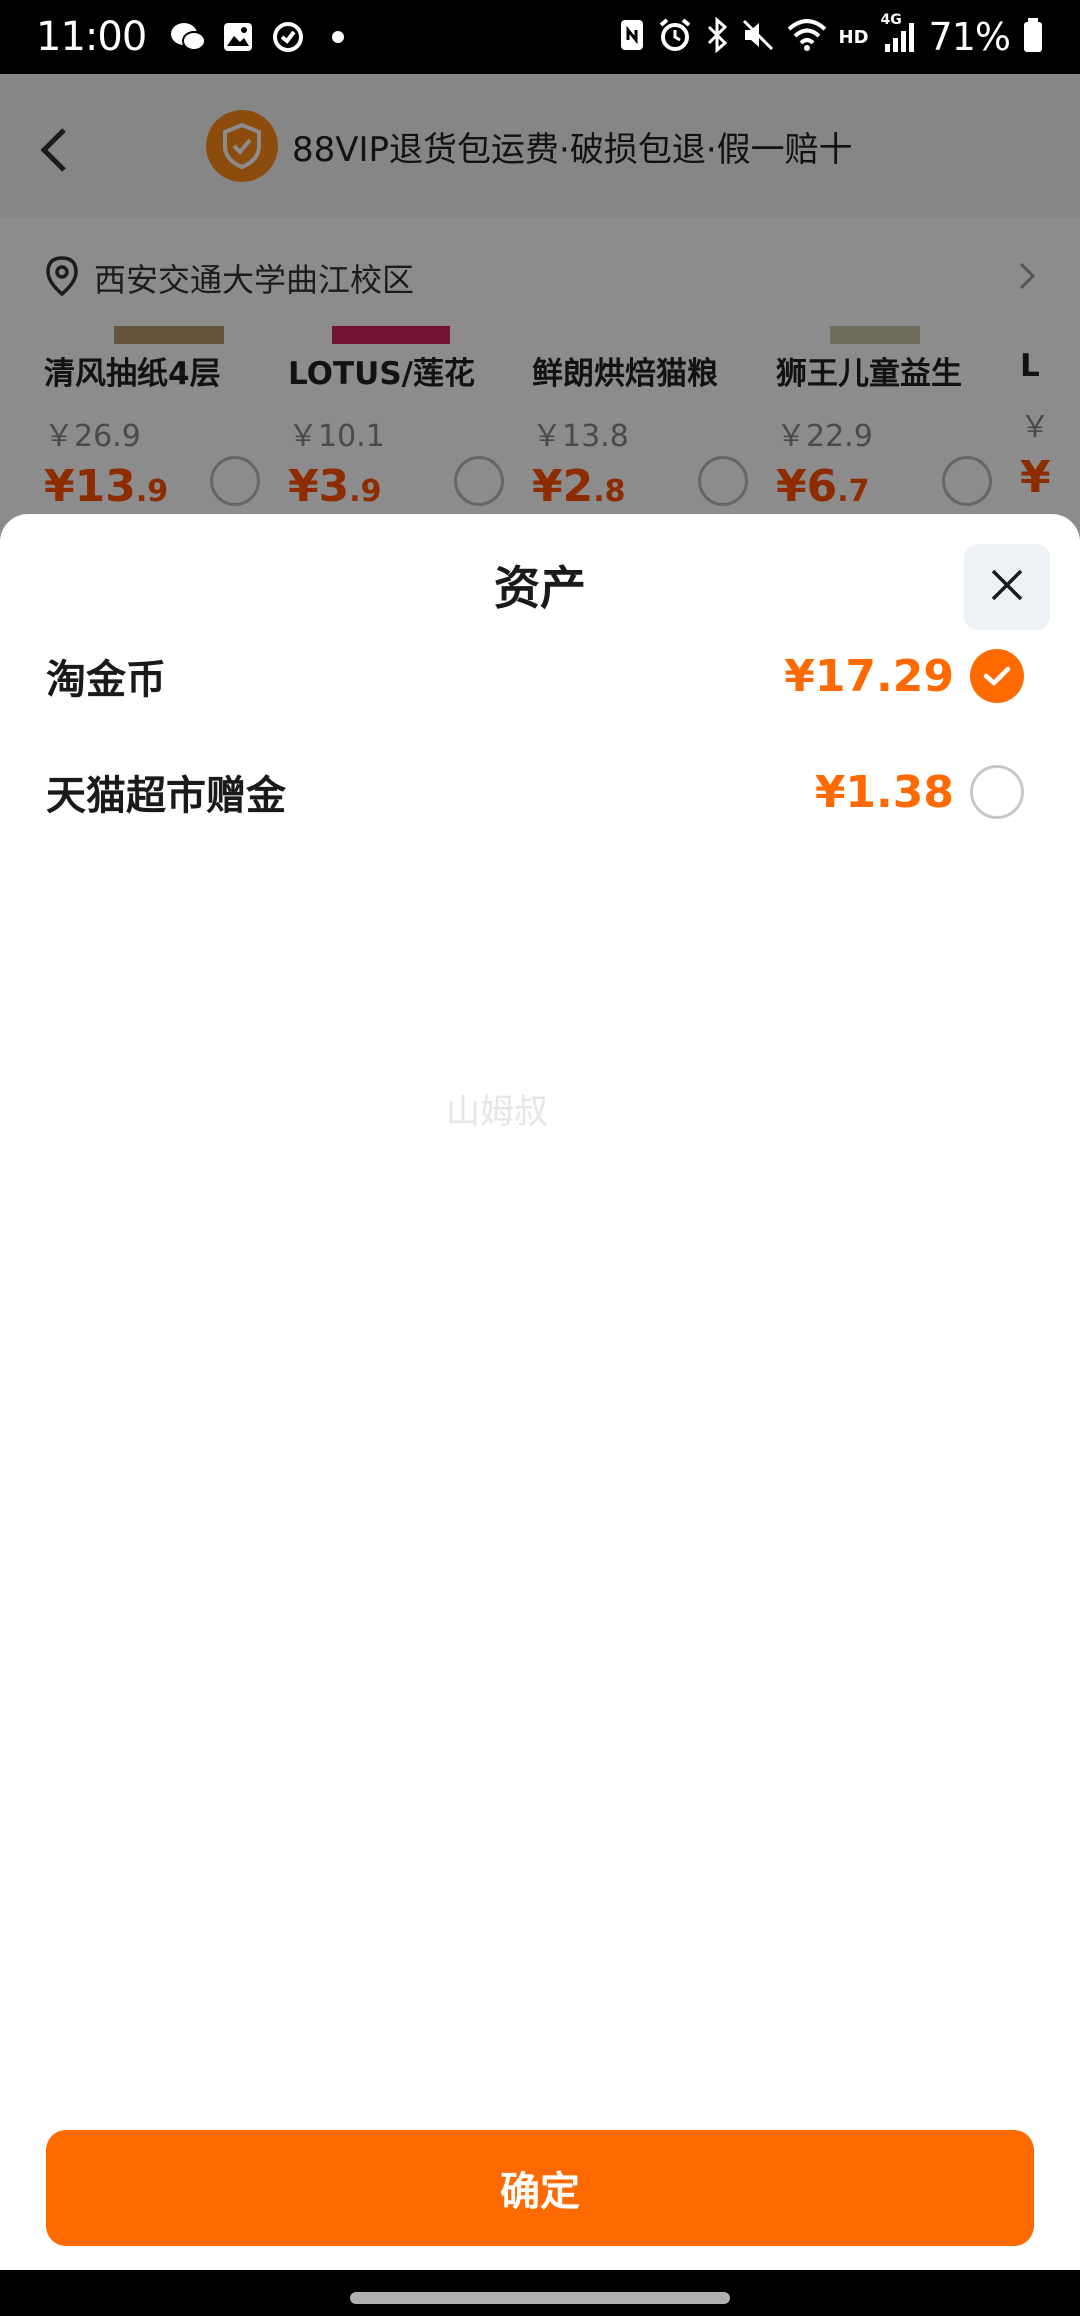 The height and width of the screenshot is (2316, 1080). I want to click on asset-amount: ¥1.38, so click(884, 792).